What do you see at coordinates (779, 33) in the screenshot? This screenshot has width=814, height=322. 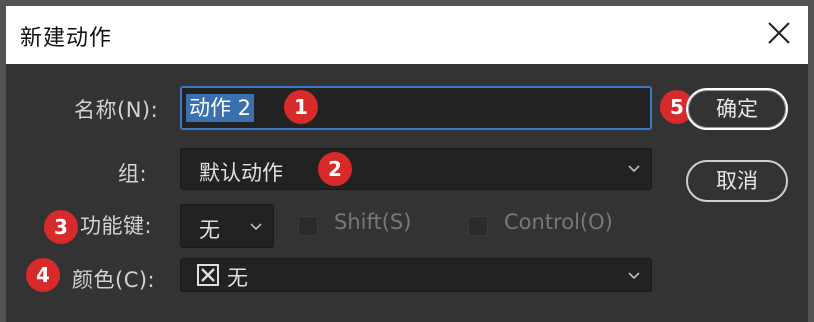 I see `close-icon` at bounding box center [779, 33].